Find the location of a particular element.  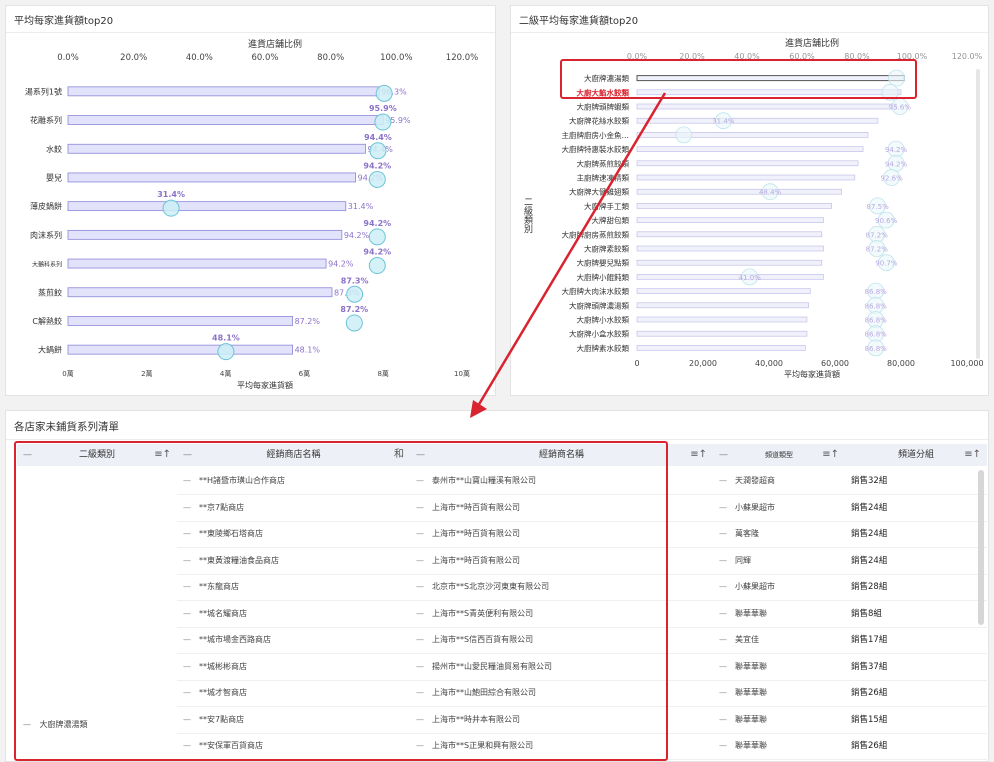

cell-channel-group: 銷售17組 is located at coordinates (869, 640).